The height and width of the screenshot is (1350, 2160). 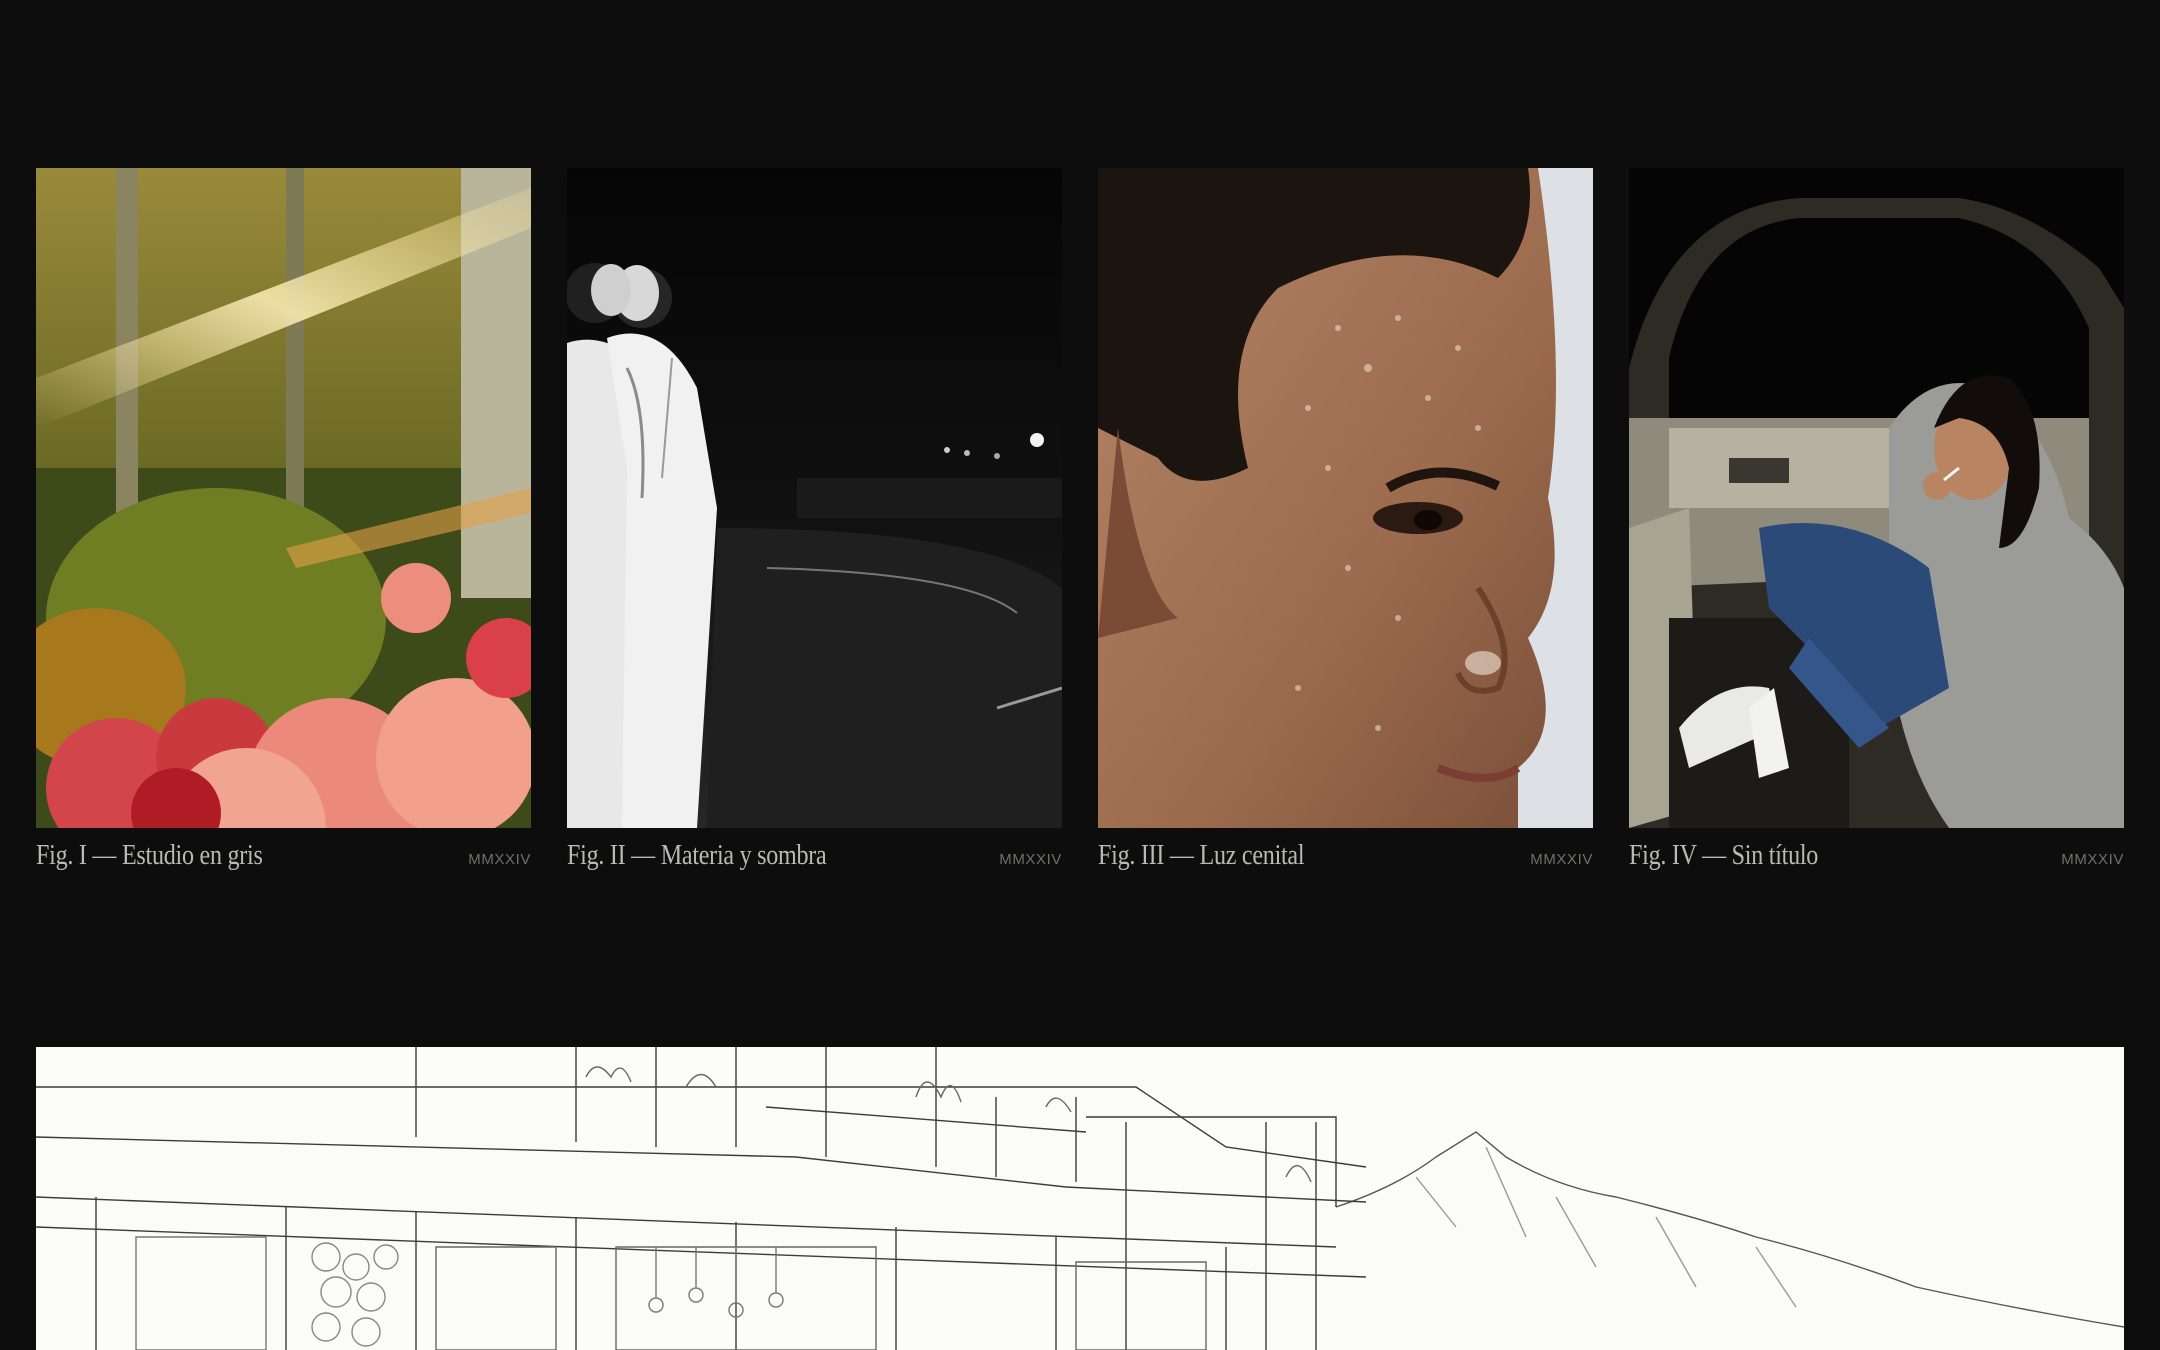 I want to click on figure-image-garden, so click(x=283, y=498).